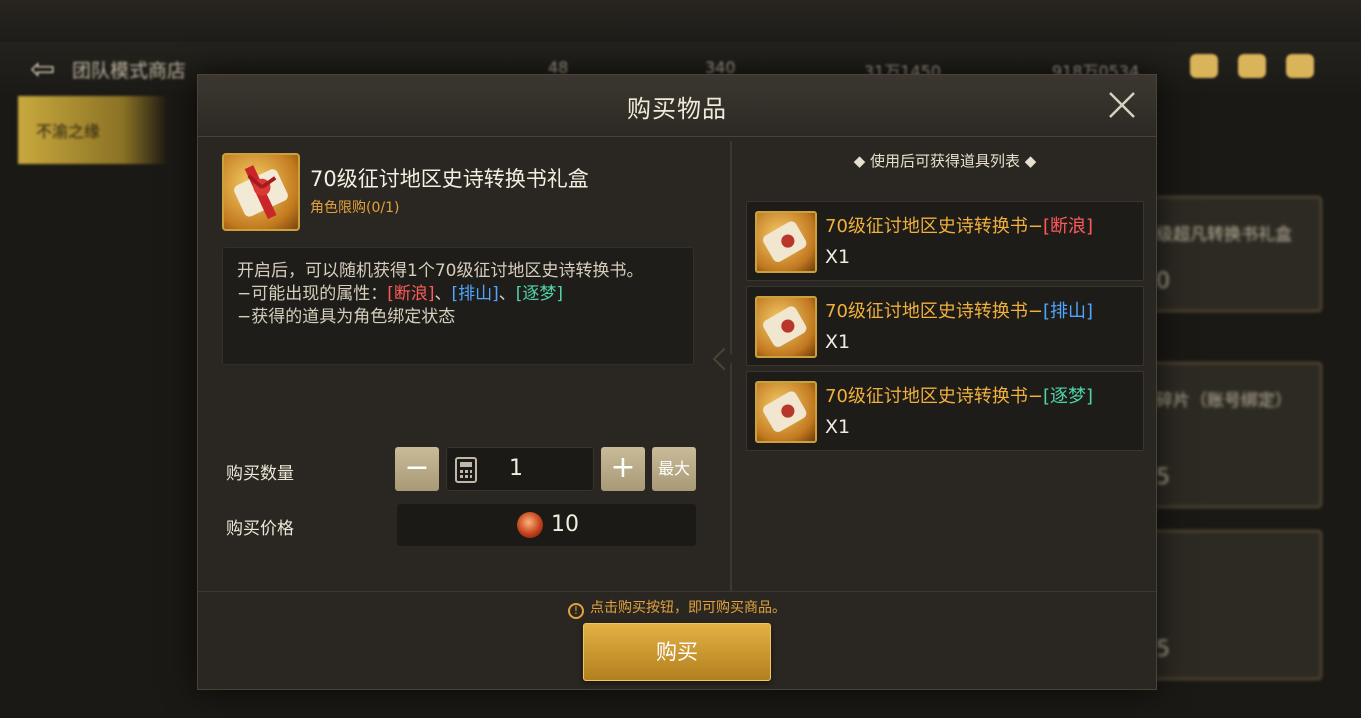 The height and width of the screenshot is (718, 1361). I want to click on shop-card-price: 0, so click(1163, 281).